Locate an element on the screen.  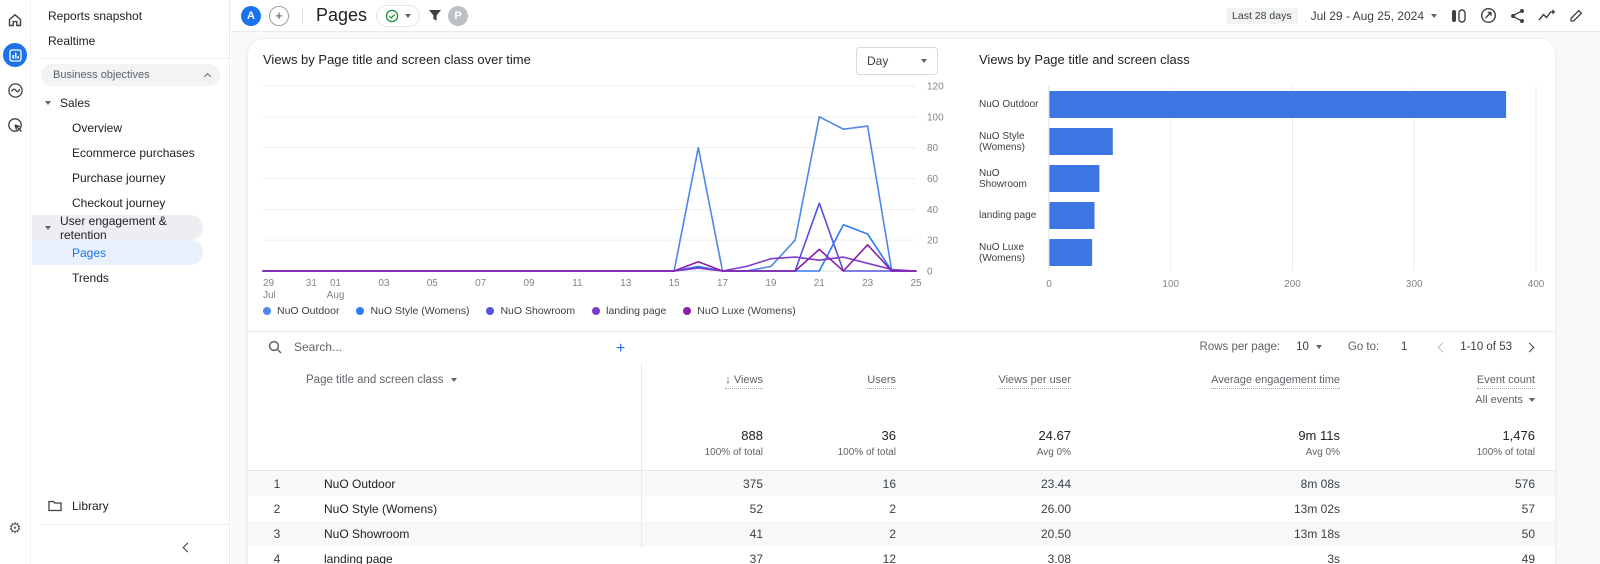
svg-text: 200 is located at coordinates (1292, 284).